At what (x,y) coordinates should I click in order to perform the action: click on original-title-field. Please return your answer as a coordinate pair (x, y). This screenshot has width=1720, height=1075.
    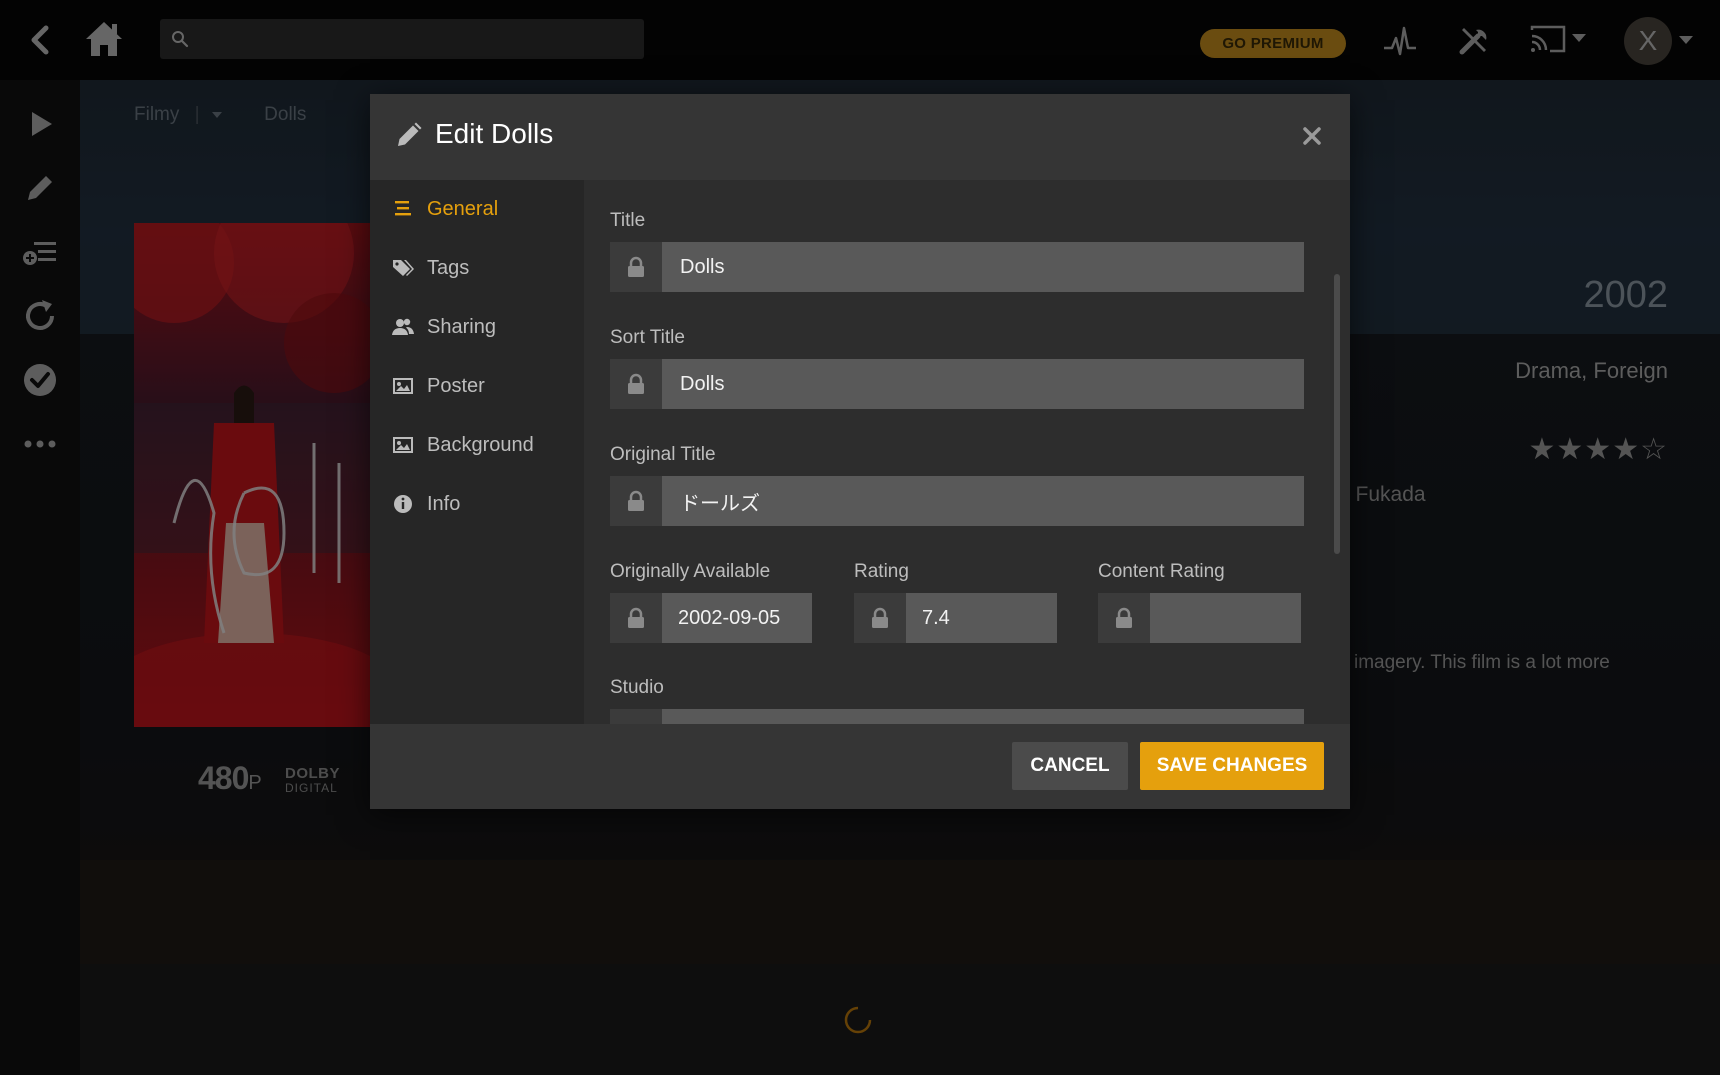
    Looking at the image, I should click on (957, 501).